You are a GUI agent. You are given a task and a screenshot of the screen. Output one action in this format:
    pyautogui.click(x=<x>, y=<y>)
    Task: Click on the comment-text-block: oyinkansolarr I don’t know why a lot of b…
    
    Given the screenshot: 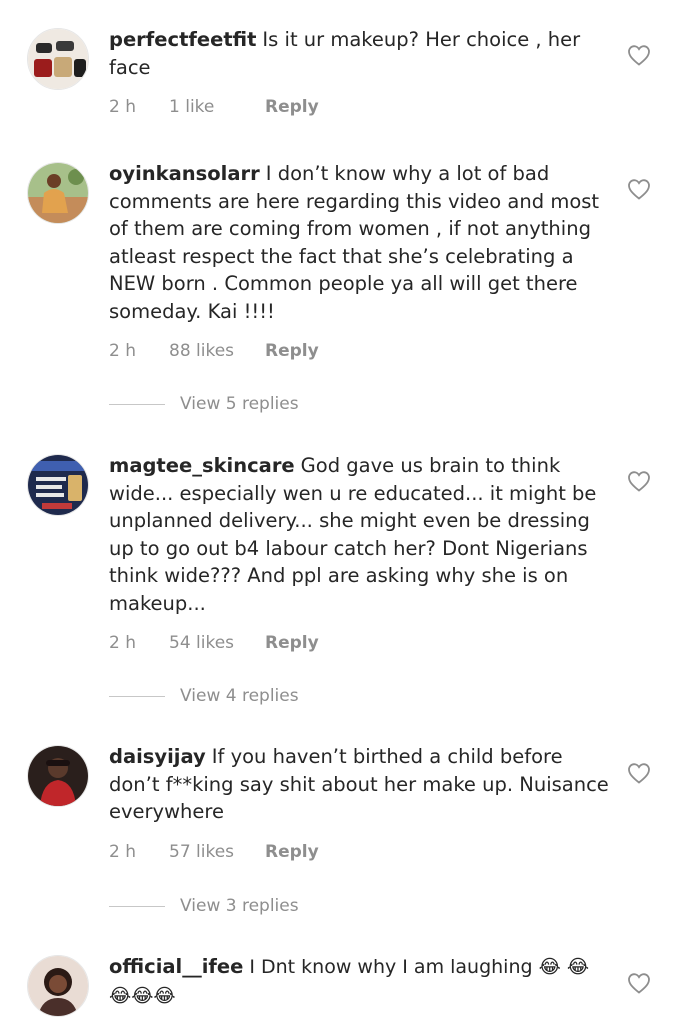 What is the action you would take?
    pyautogui.click(x=359, y=242)
    